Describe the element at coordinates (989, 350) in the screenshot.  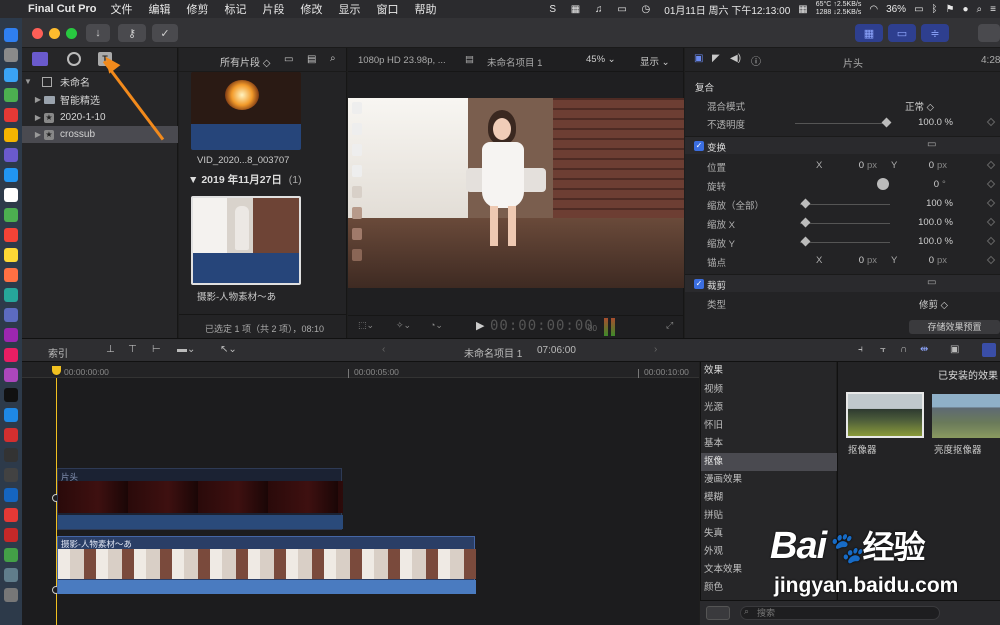
I see `effects-browser-toggle` at that location.